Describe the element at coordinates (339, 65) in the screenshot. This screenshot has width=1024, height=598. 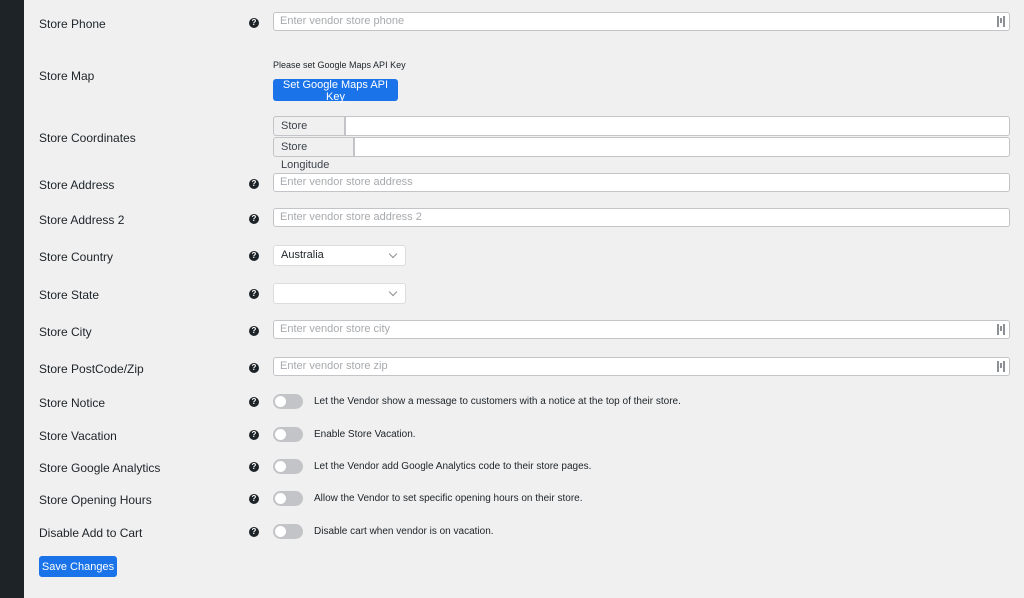
I see `store-map-note: Please set Google Maps API Key` at that location.